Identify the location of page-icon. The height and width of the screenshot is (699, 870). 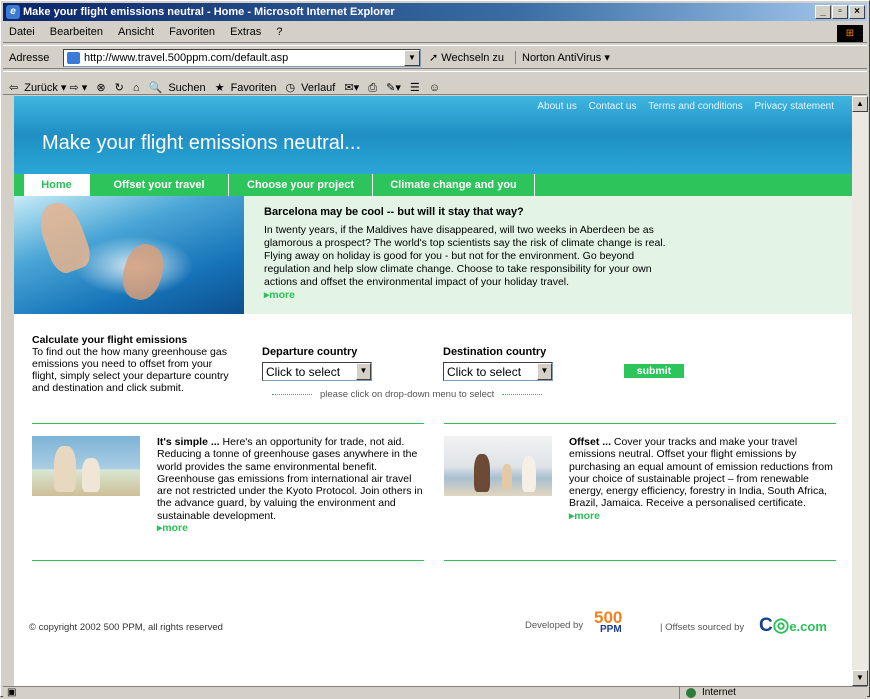
(73, 58).